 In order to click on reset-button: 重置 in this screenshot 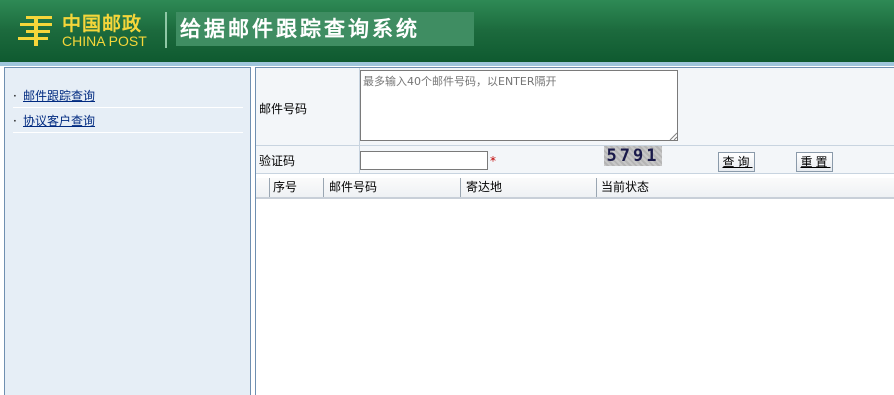, I will do `click(814, 162)`.